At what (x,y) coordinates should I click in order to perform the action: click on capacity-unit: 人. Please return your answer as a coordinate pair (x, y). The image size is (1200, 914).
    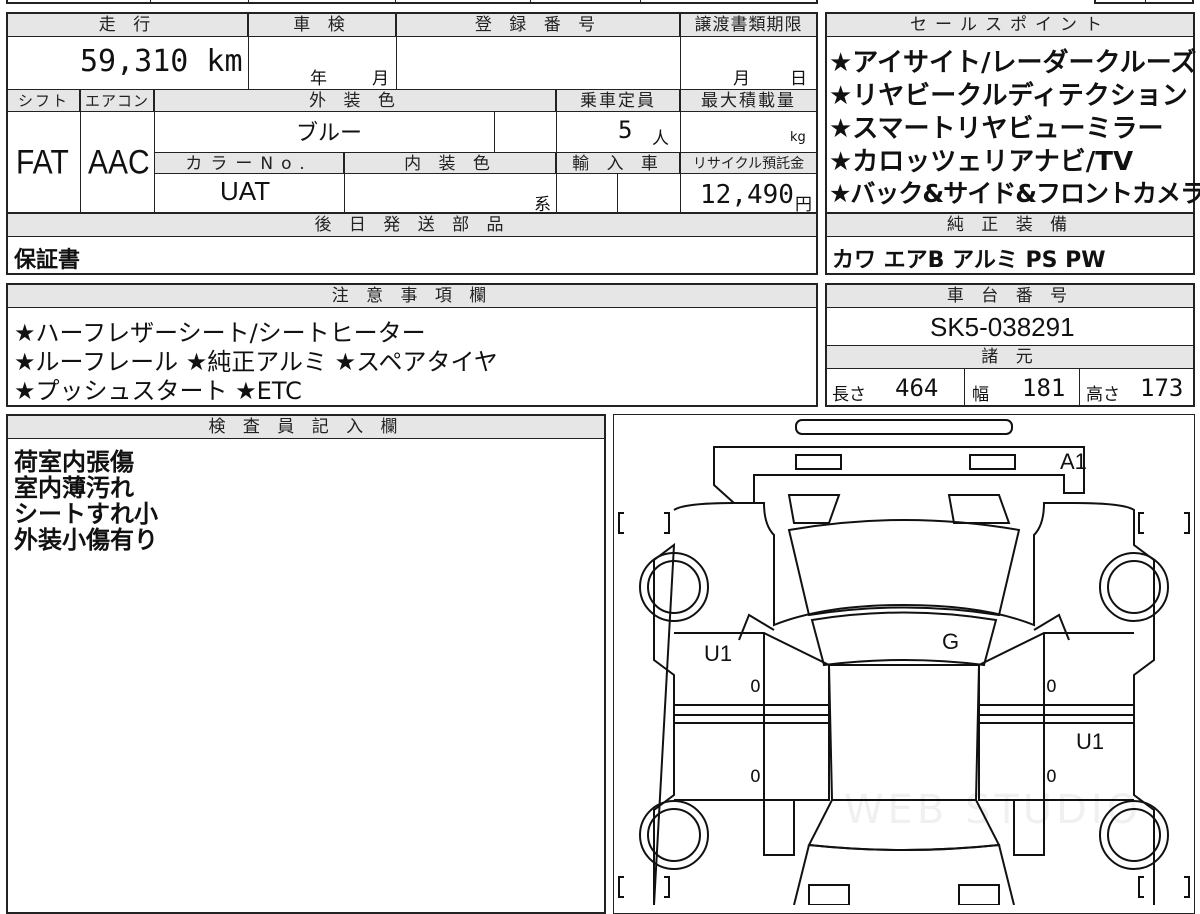
    Looking at the image, I should click on (660, 139).